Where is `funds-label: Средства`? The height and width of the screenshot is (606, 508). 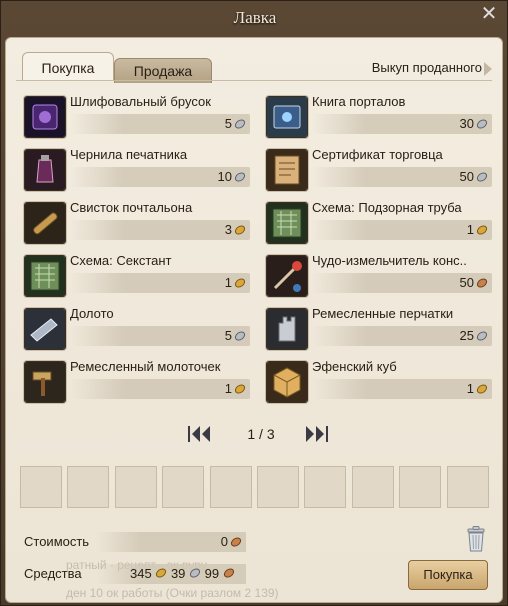 funds-label: Средства is located at coordinates (53, 573).